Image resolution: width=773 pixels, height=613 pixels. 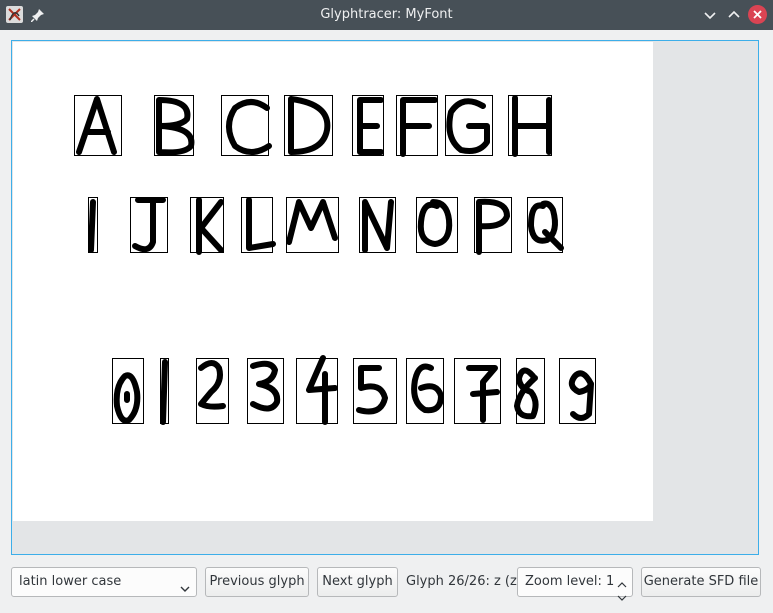 I want to click on zoom-value: Zoom level: 1, so click(x=570, y=581).